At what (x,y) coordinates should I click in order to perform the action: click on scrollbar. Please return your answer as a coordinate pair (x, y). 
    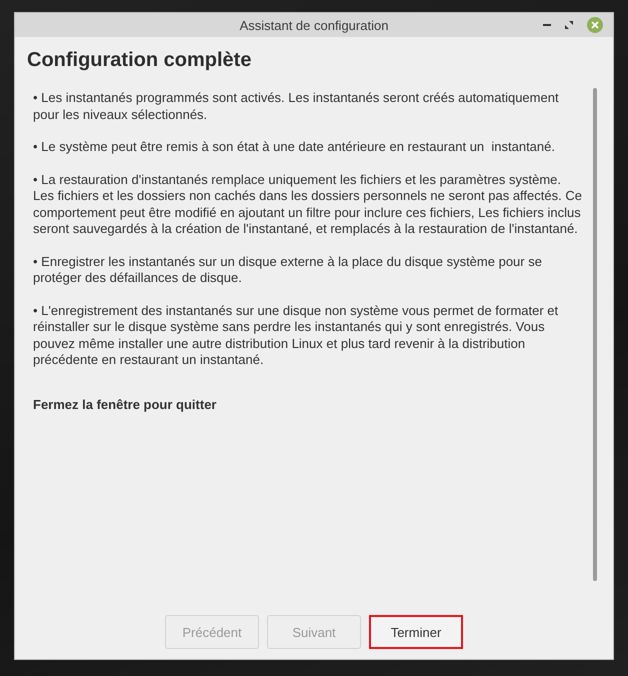
    Looking at the image, I should click on (595, 334).